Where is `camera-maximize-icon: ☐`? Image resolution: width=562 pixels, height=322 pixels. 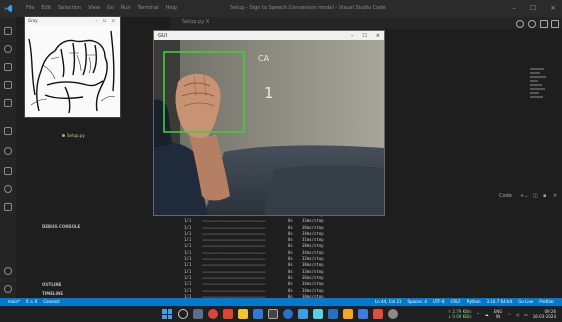
camera-maximize-icon: ☐ is located at coordinates (364, 36).